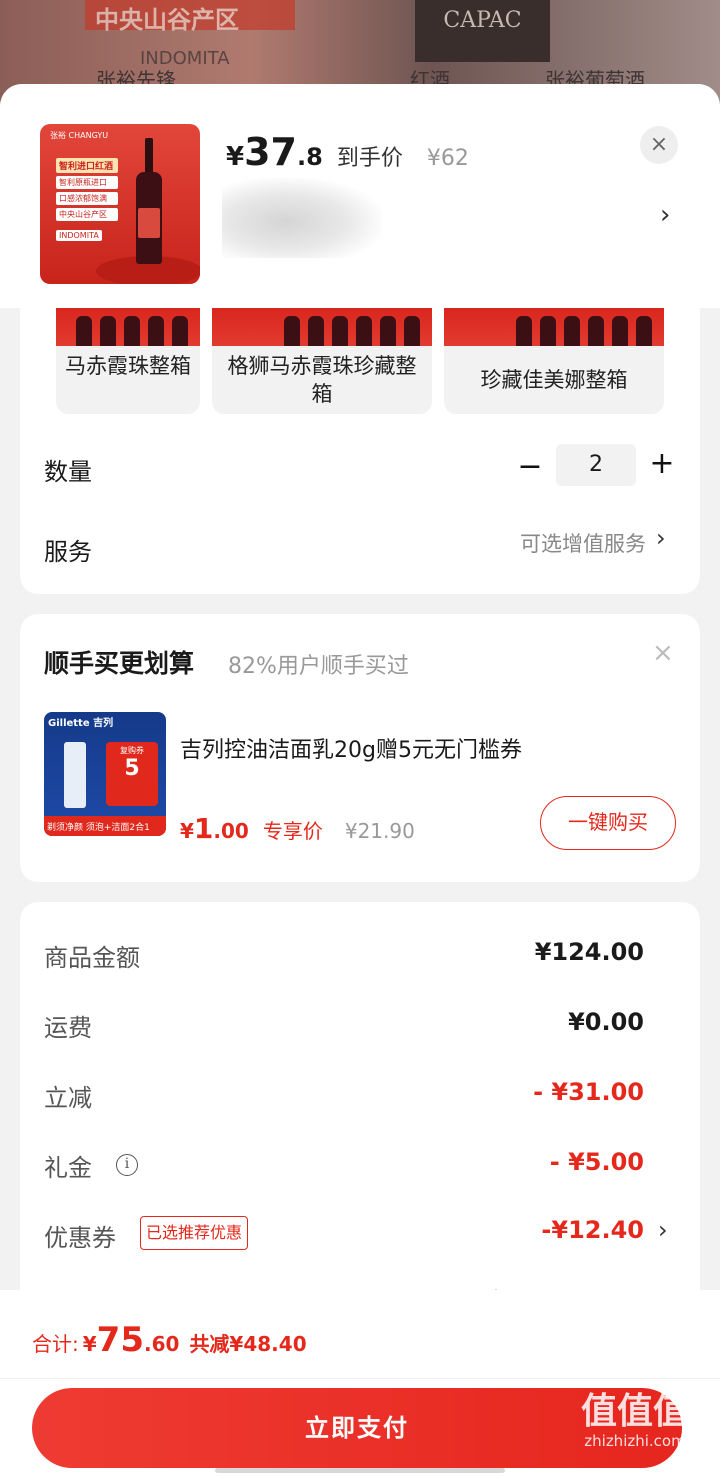 This screenshot has width=720, height=1476. I want to click on variant-option: 马赤霞珠整箱, so click(128, 361).